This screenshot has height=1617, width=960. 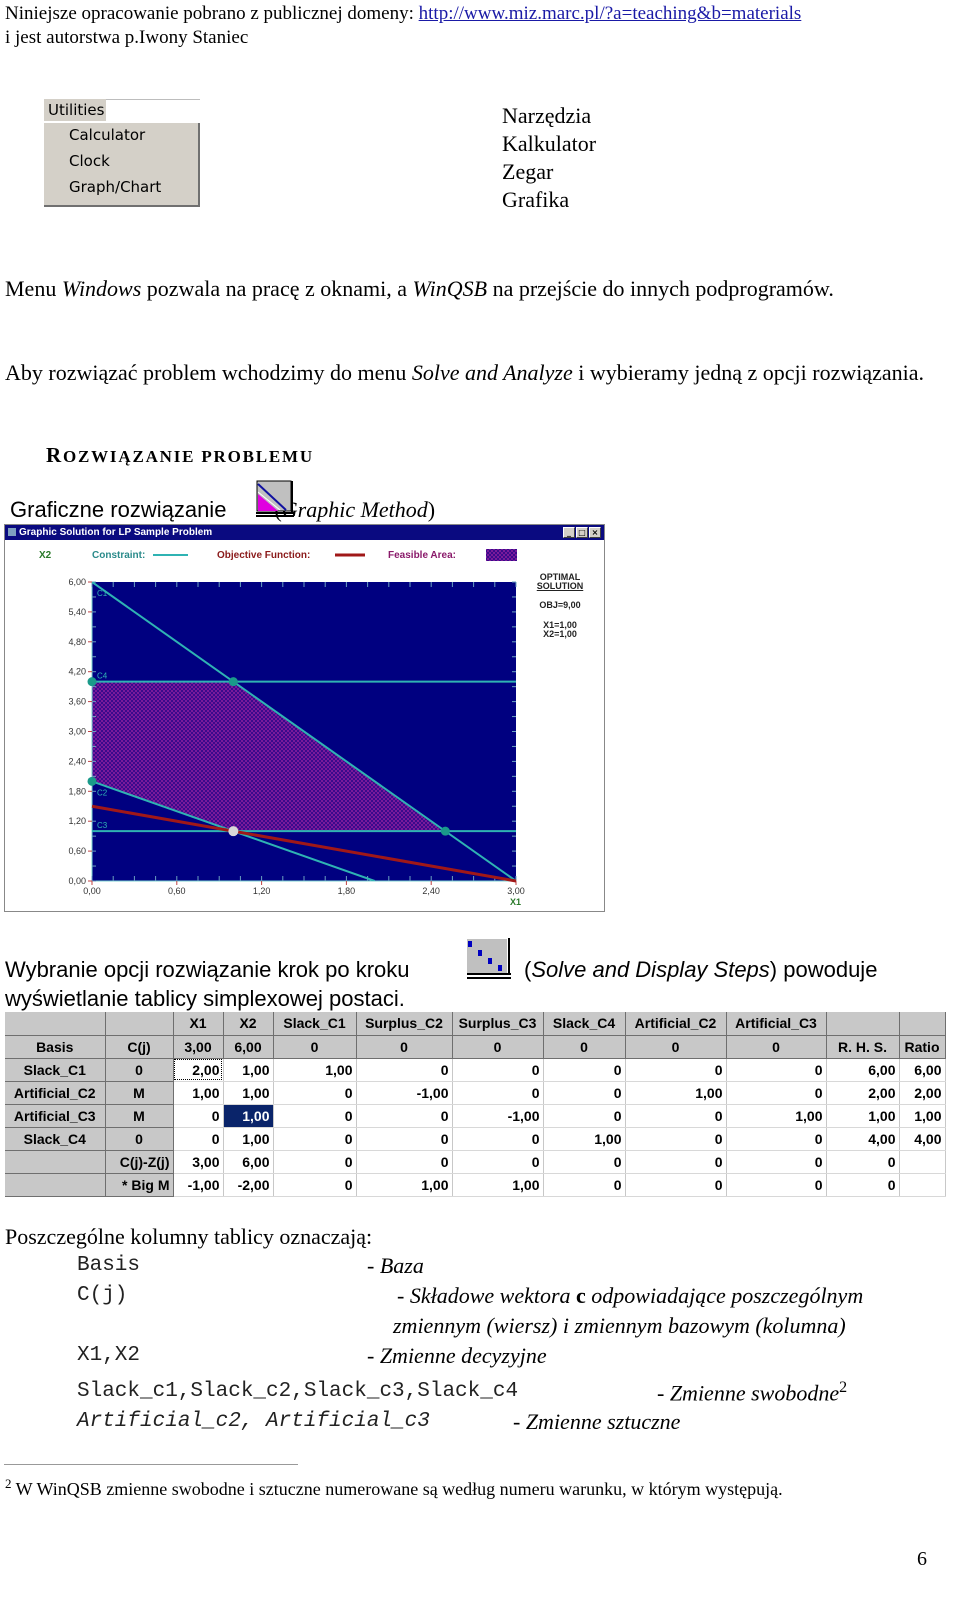 I want to click on basis-cell: Slack_C4, so click(x=55, y=1139).